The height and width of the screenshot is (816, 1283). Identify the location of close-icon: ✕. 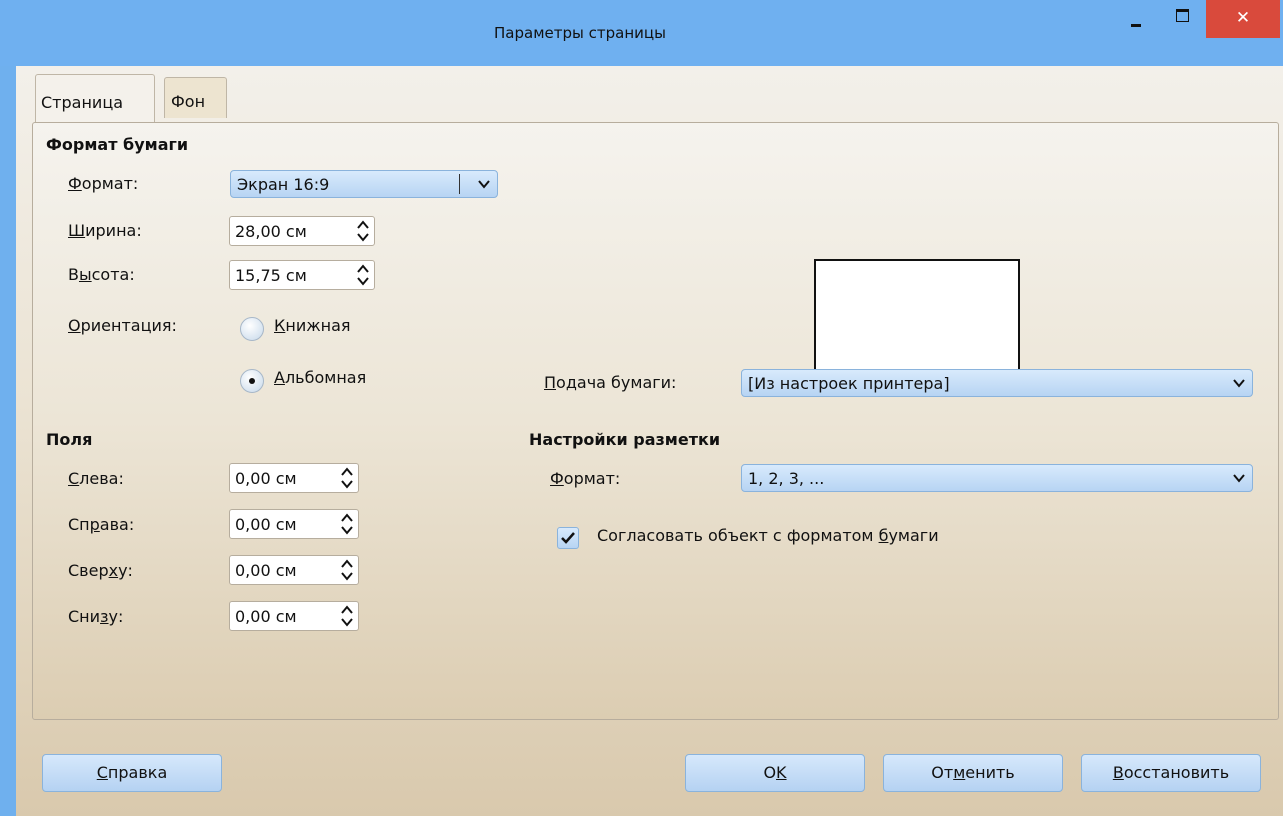
(1243, 18).